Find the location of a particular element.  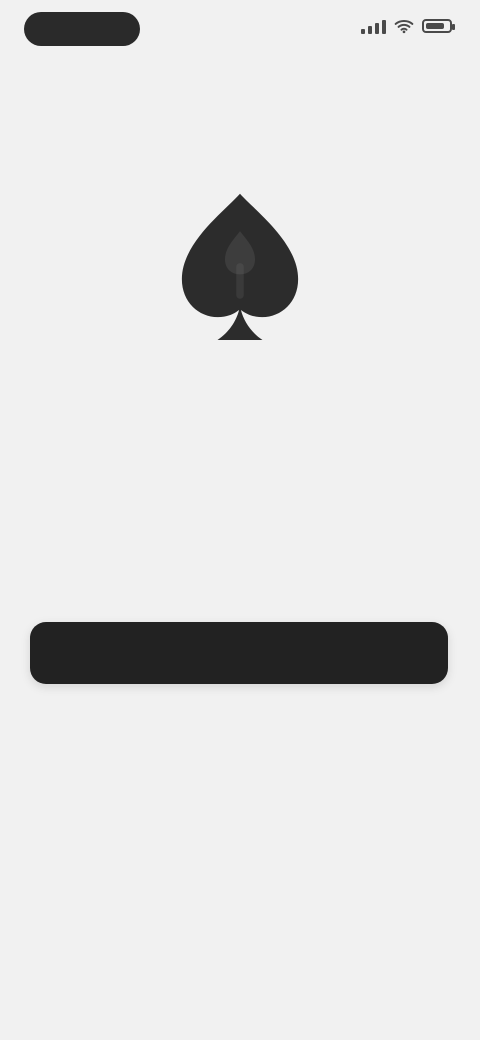

wifi-icon is located at coordinates (404, 26).